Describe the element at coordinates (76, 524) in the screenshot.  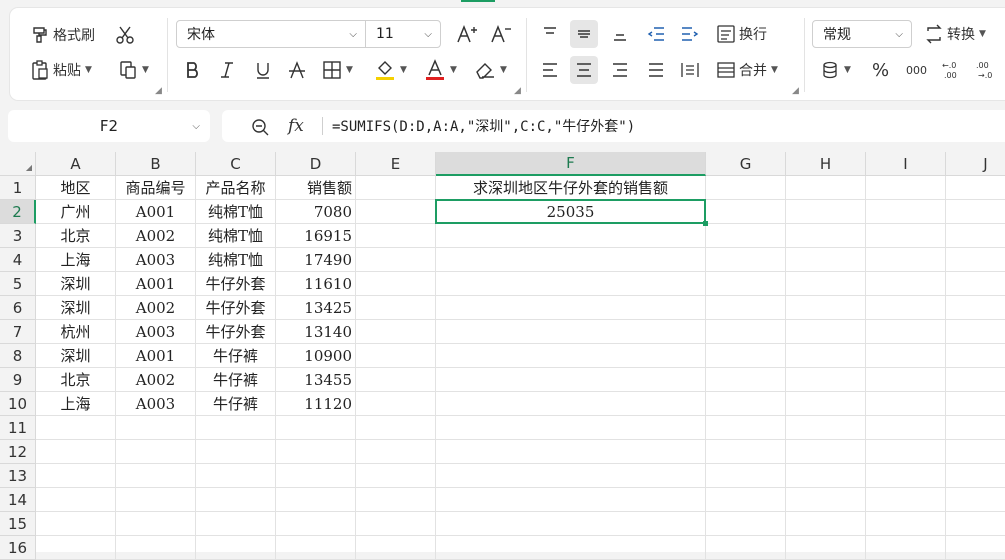
I see `cell-a15` at that location.